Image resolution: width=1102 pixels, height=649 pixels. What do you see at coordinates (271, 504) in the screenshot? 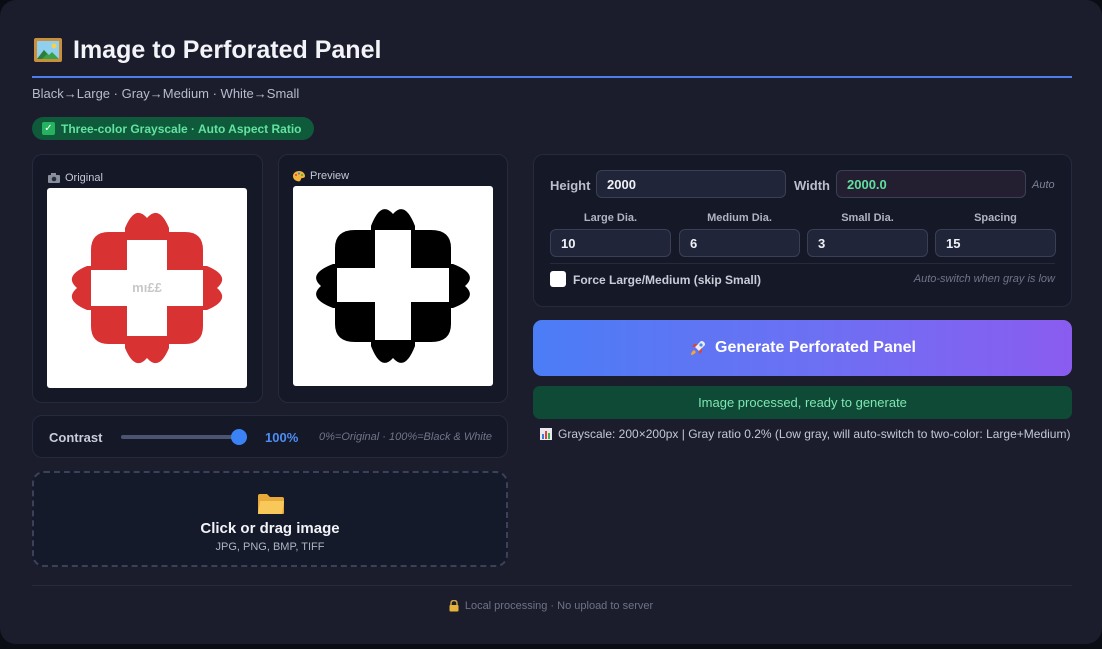
I see `folder-icon` at bounding box center [271, 504].